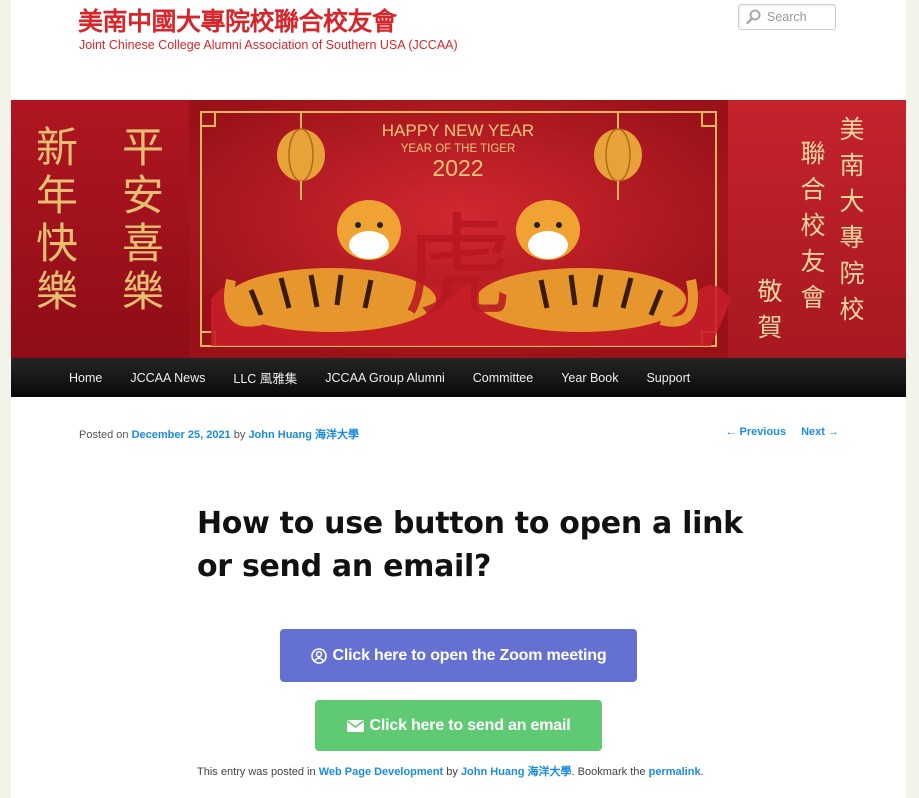 The image size is (919, 798). I want to click on search-icon, so click(753, 17).